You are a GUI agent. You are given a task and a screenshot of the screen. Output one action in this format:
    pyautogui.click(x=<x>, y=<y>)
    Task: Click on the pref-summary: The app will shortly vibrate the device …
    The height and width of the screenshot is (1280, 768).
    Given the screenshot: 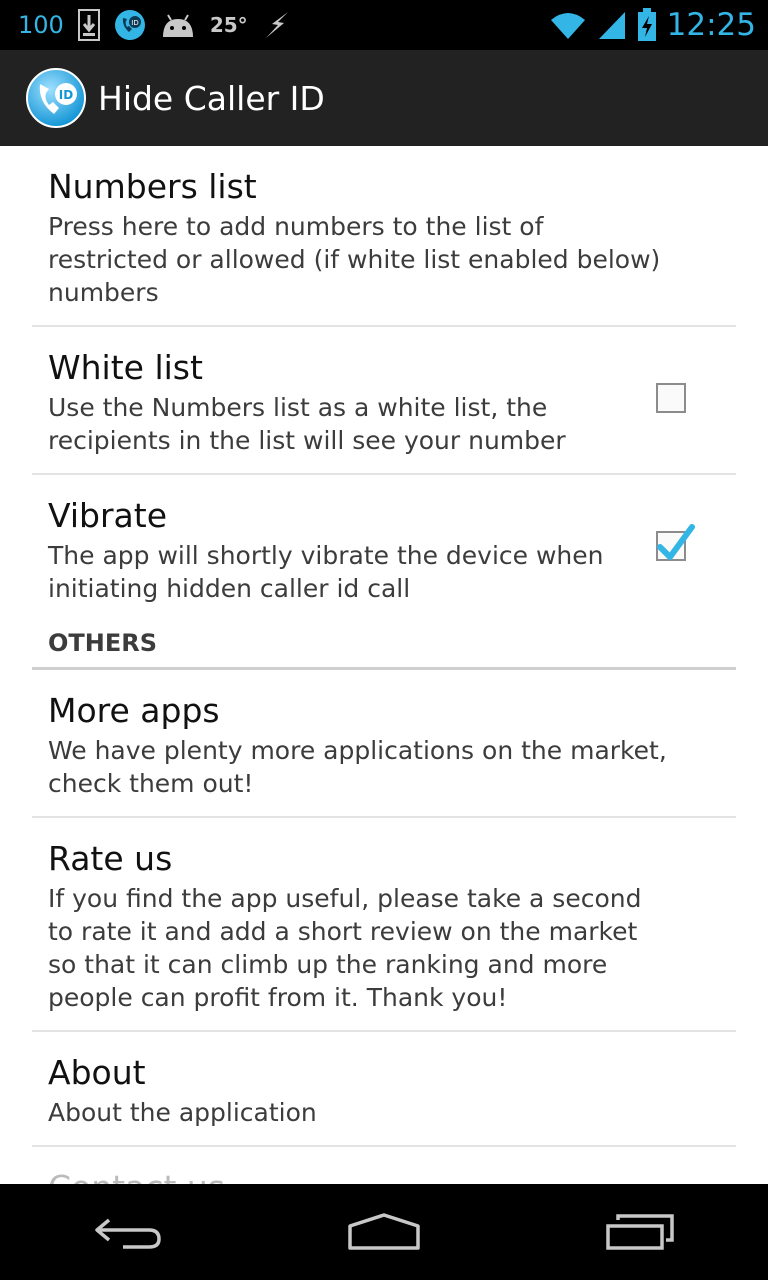 What is the action you would take?
    pyautogui.click(x=326, y=572)
    